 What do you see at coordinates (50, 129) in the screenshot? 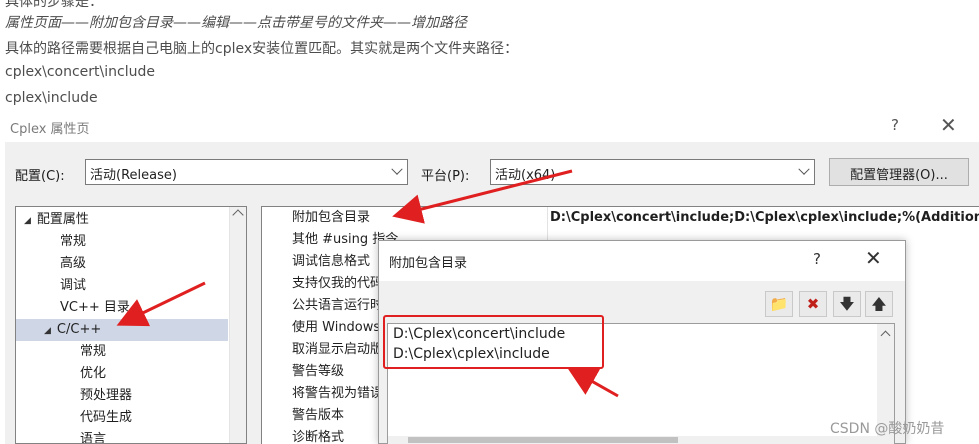
I see `dialog-title: Cplex 属性页` at bounding box center [50, 129].